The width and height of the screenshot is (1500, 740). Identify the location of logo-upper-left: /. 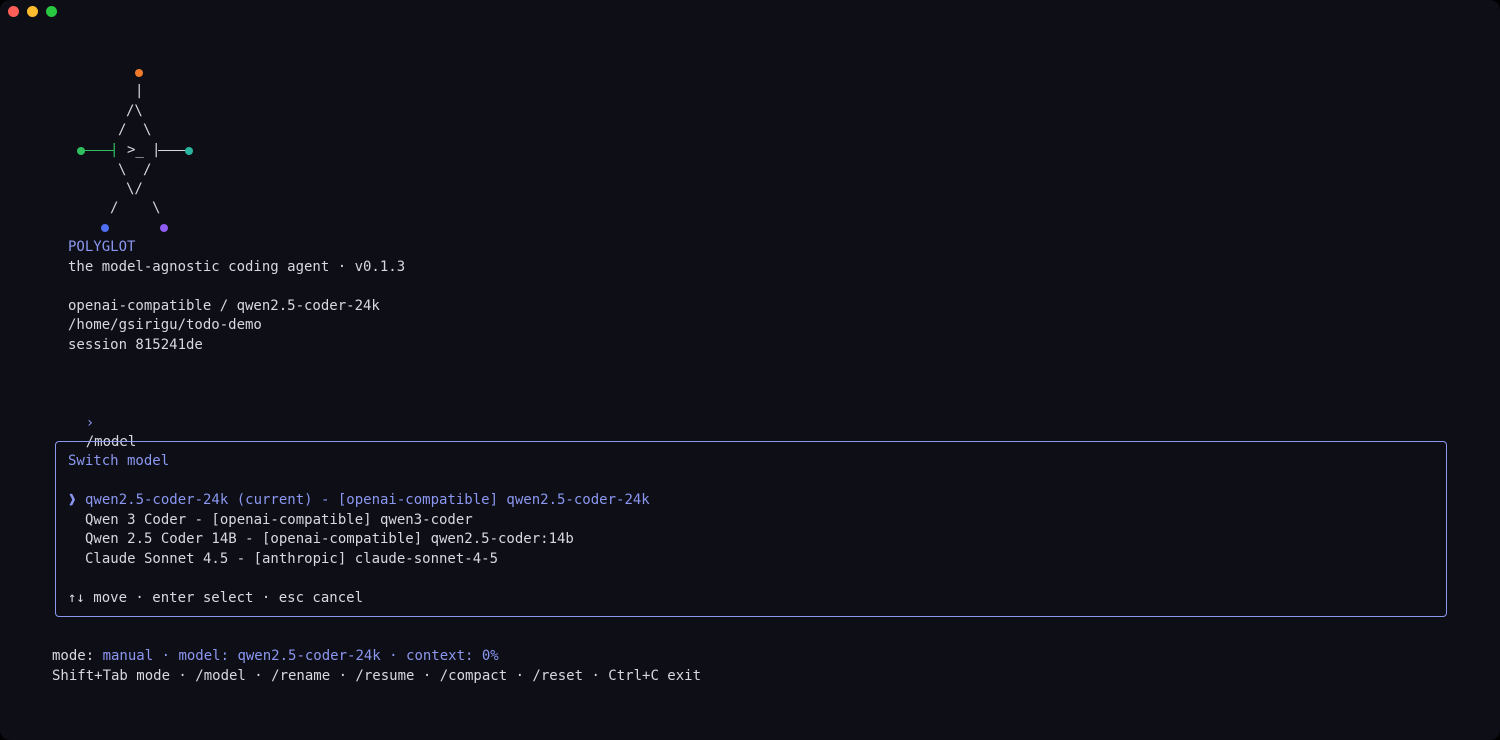
(122, 130).